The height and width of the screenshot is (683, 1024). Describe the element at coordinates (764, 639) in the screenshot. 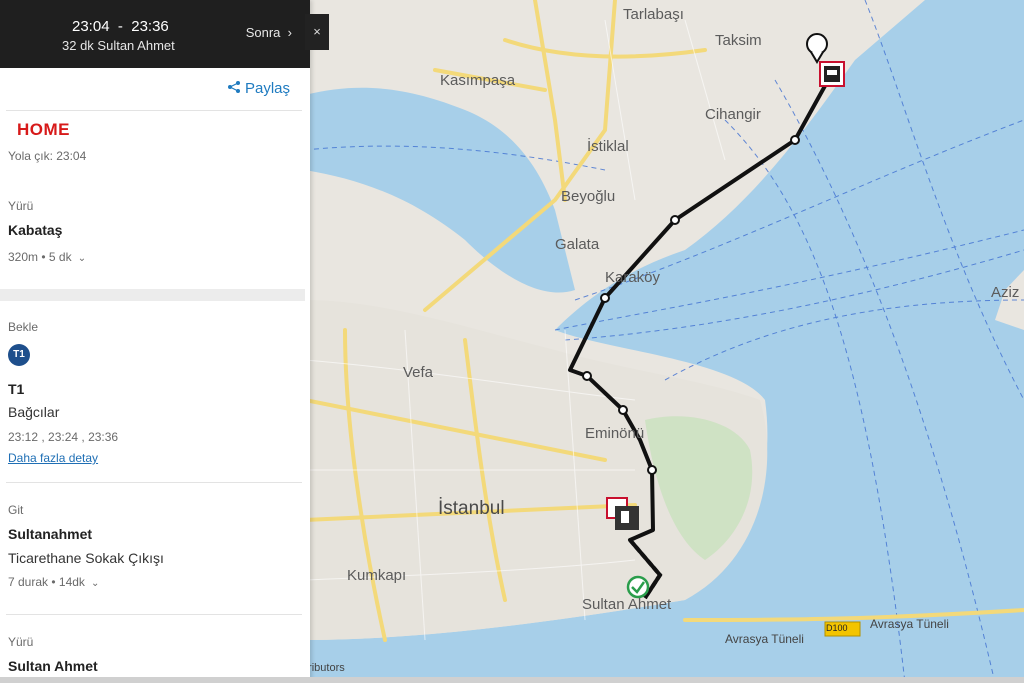

I see `map-label-avrasya-tunnel: Avrasya Tüneli` at that location.